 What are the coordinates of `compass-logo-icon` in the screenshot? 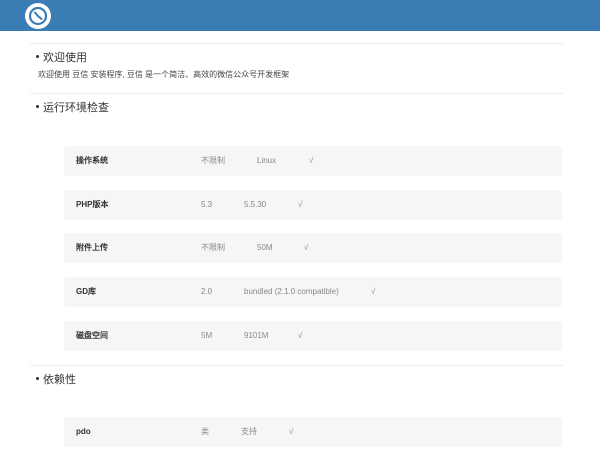 It's located at (38, 16).